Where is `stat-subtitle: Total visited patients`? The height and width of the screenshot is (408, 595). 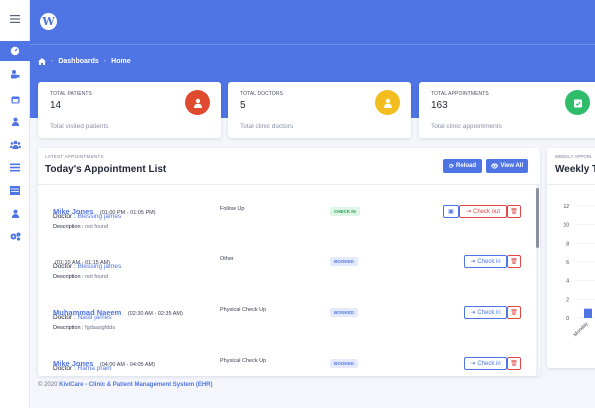 stat-subtitle: Total visited patients is located at coordinates (79, 126).